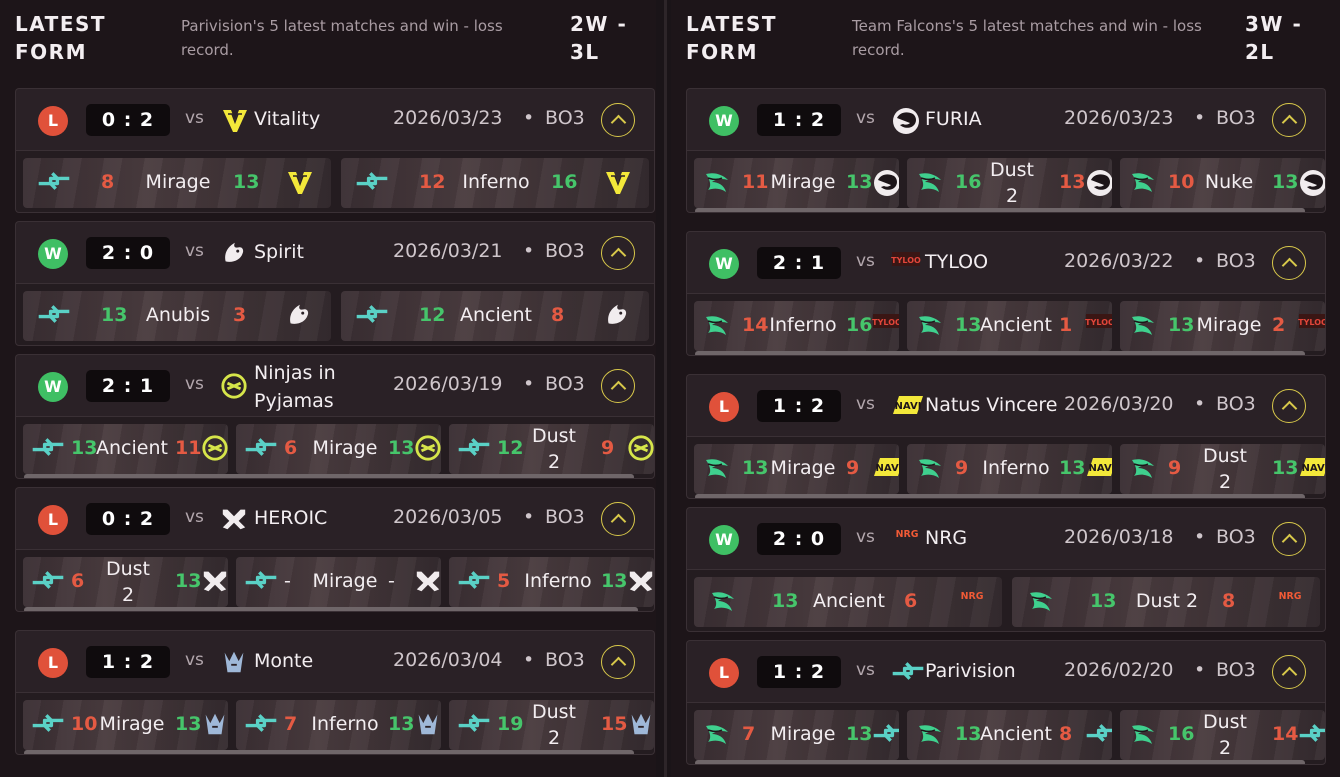  Describe the element at coordinates (1222, 183) in the screenshot. I see `map-card: 10 Nuke 13` at that location.